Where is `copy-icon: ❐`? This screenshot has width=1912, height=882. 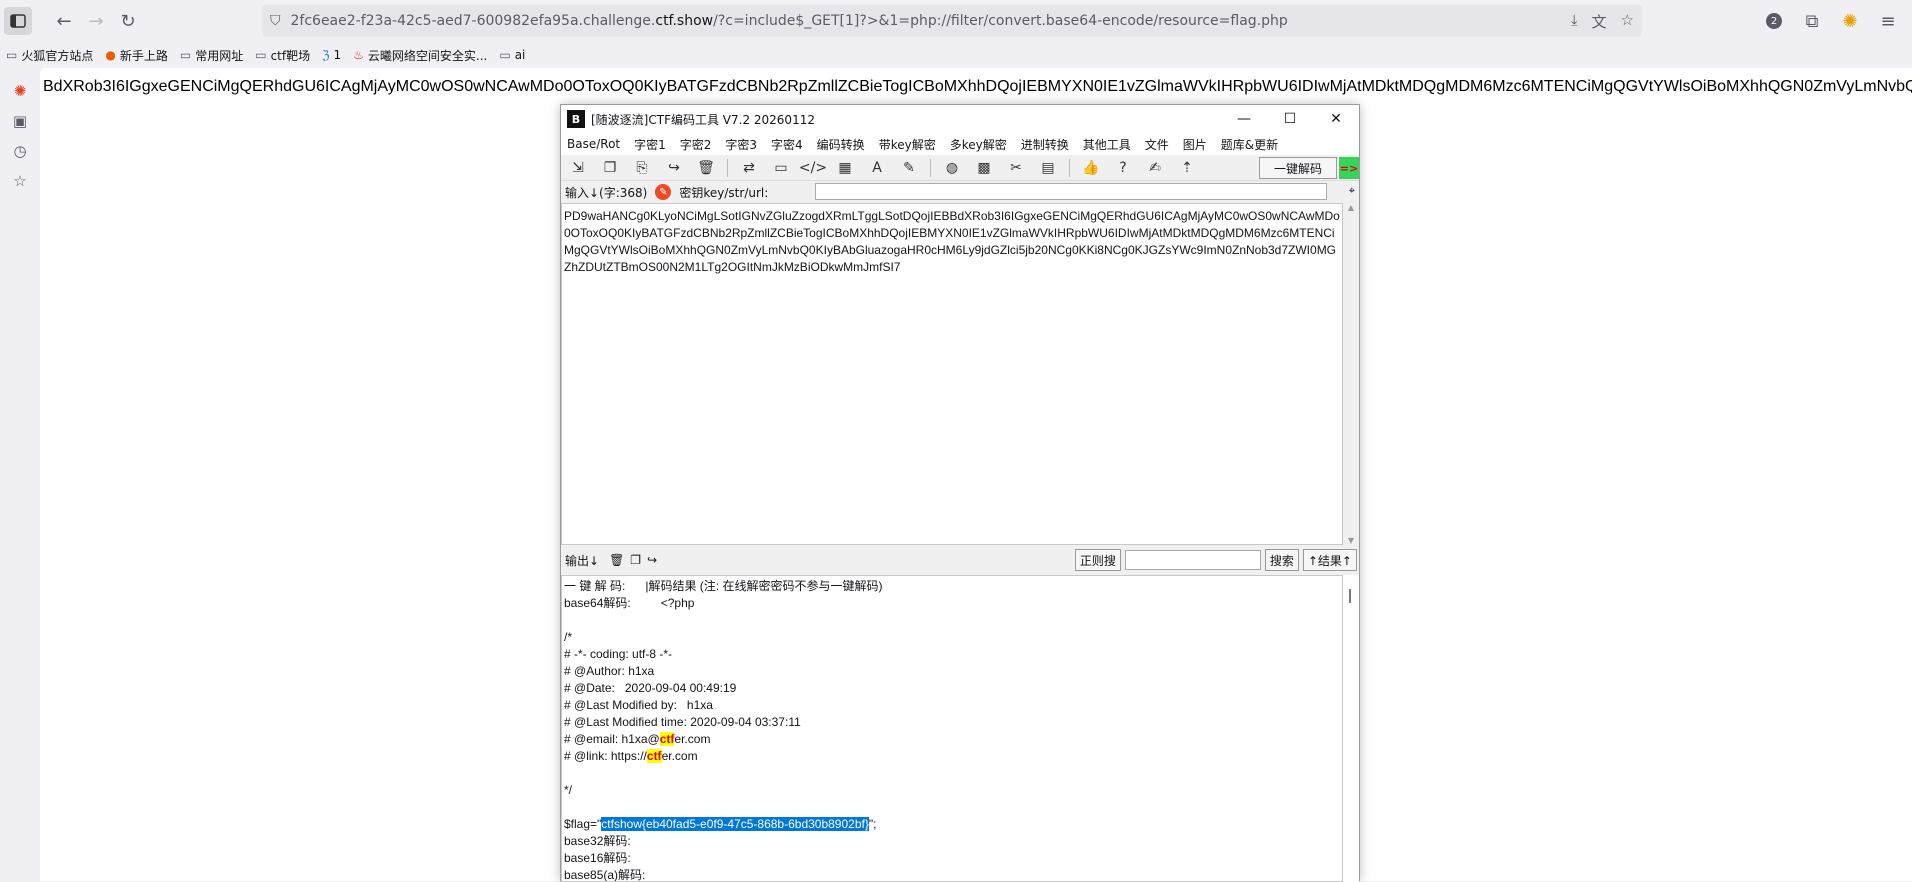
copy-icon: ❐ is located at coordinates (610, 168).